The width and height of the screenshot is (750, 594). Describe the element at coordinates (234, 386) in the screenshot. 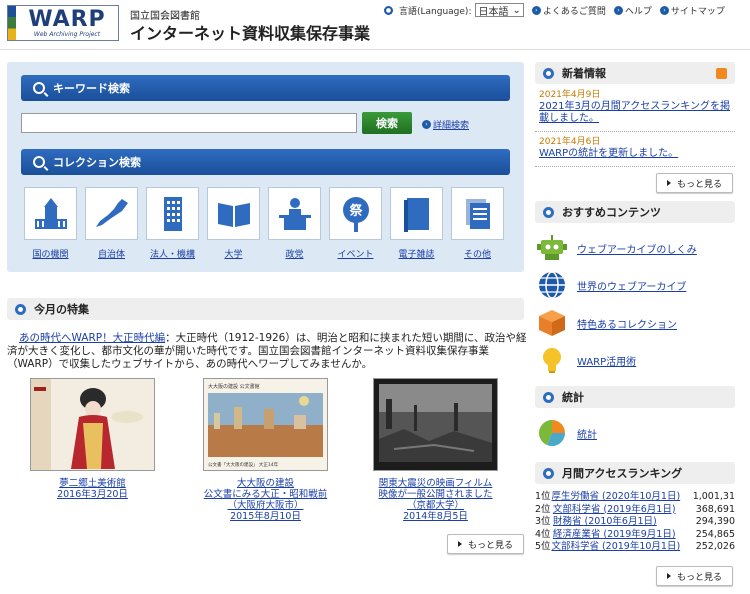

I see `card-banner-text: 大大阪の建設 公文書館` at that location.